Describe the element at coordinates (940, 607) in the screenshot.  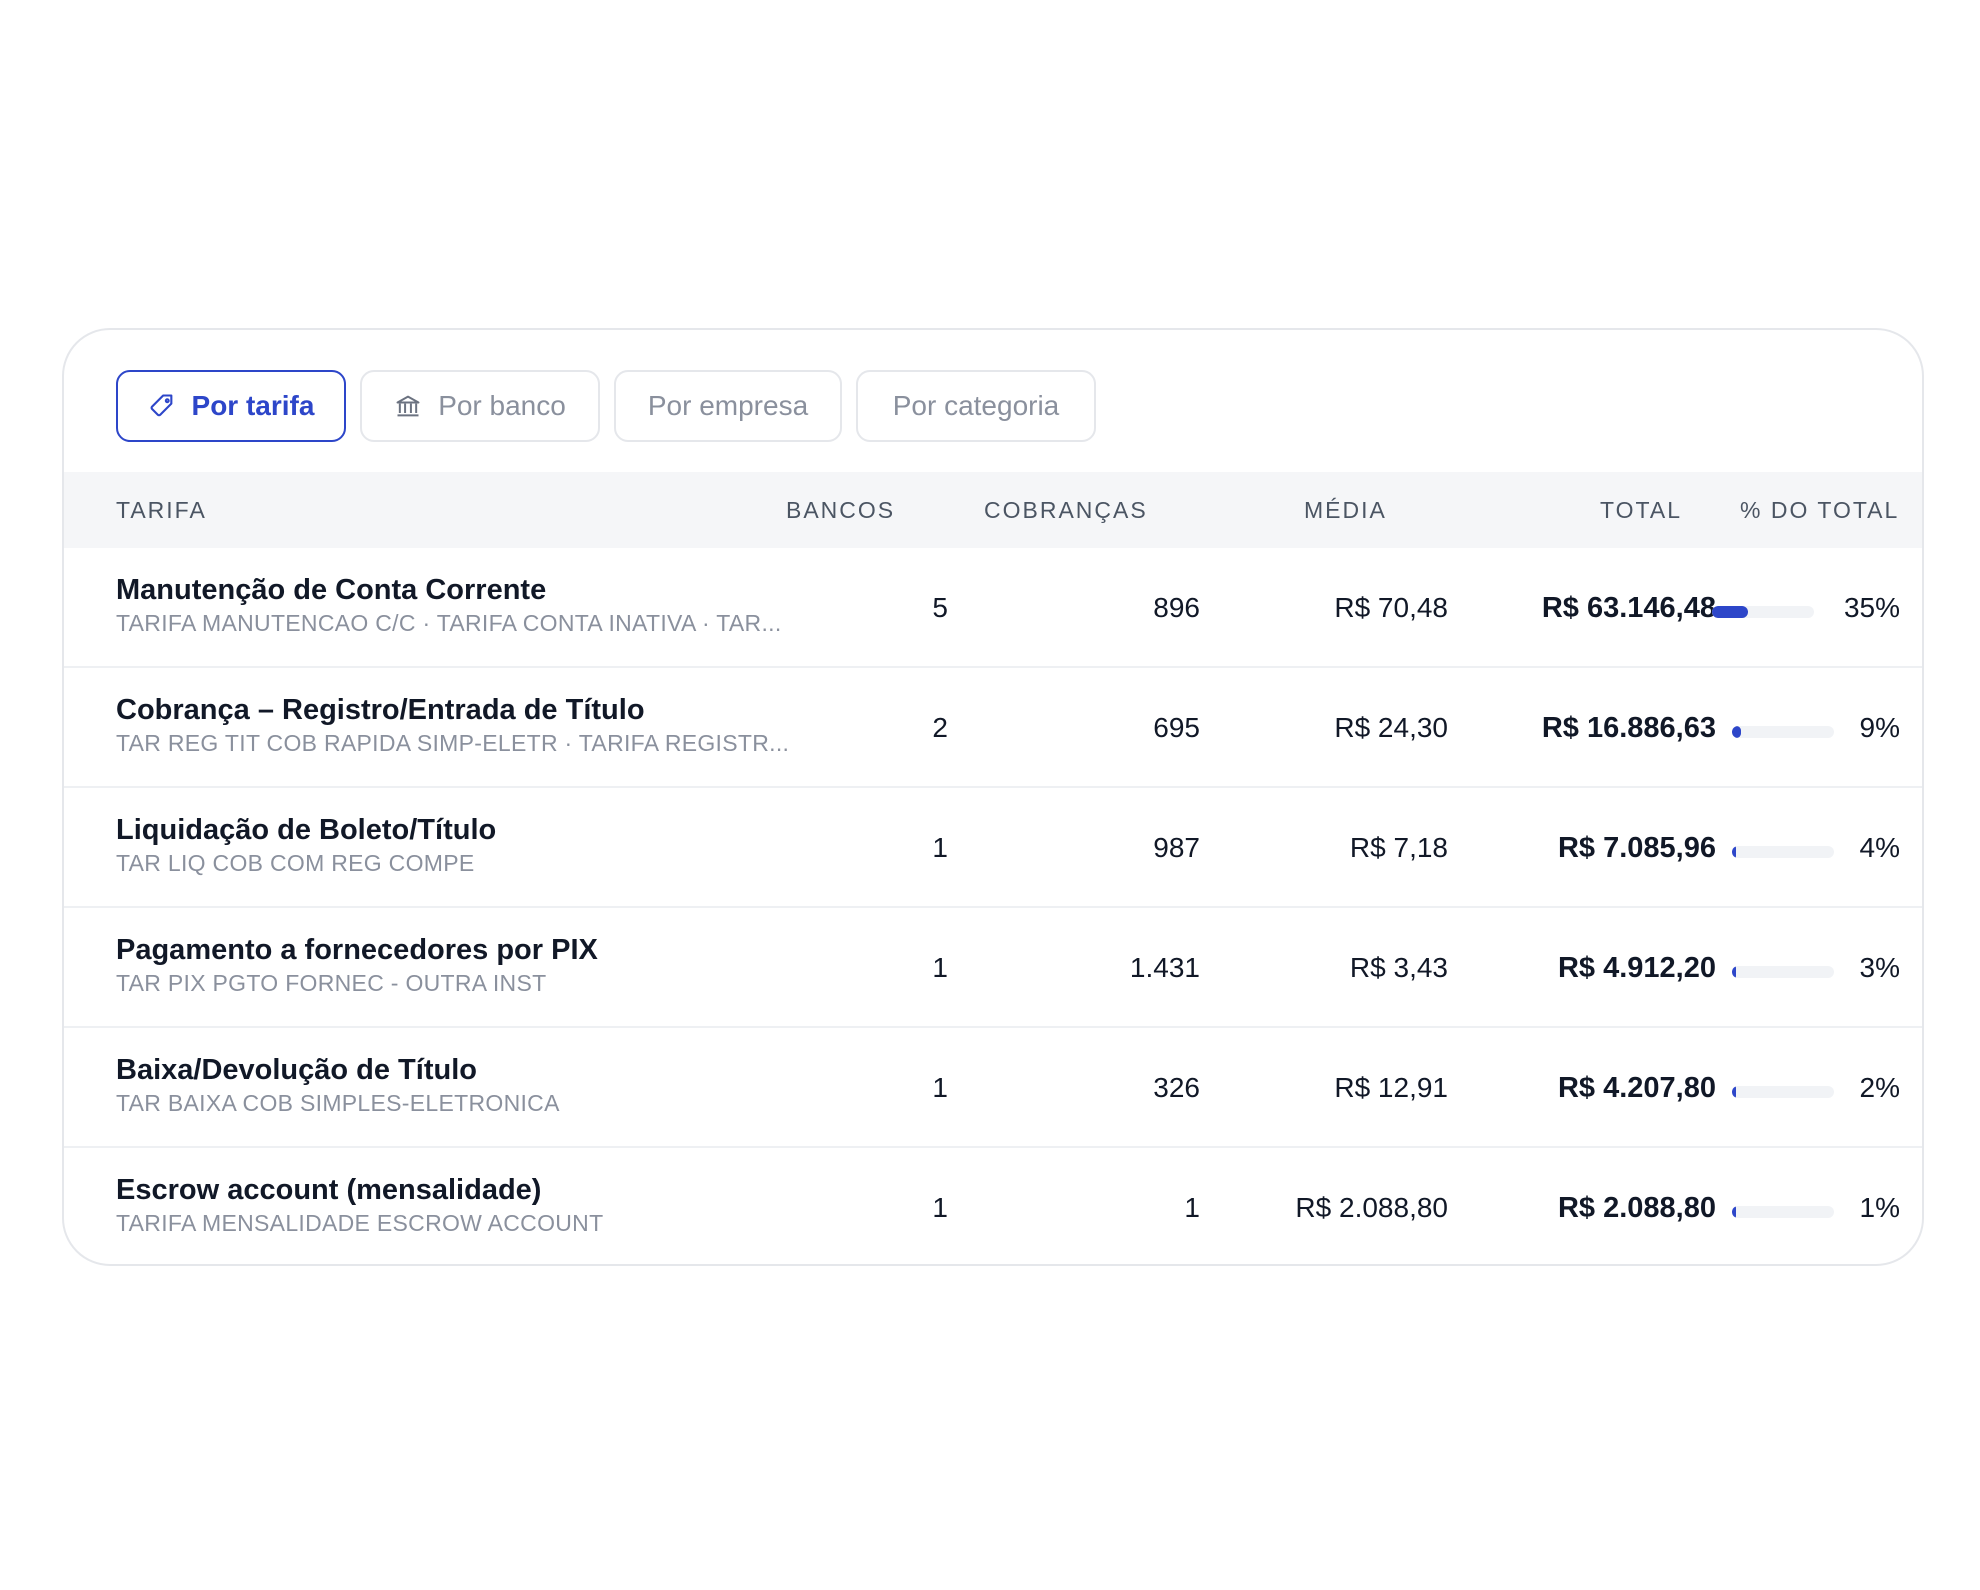
I see `bancos-count: 5` at that location.